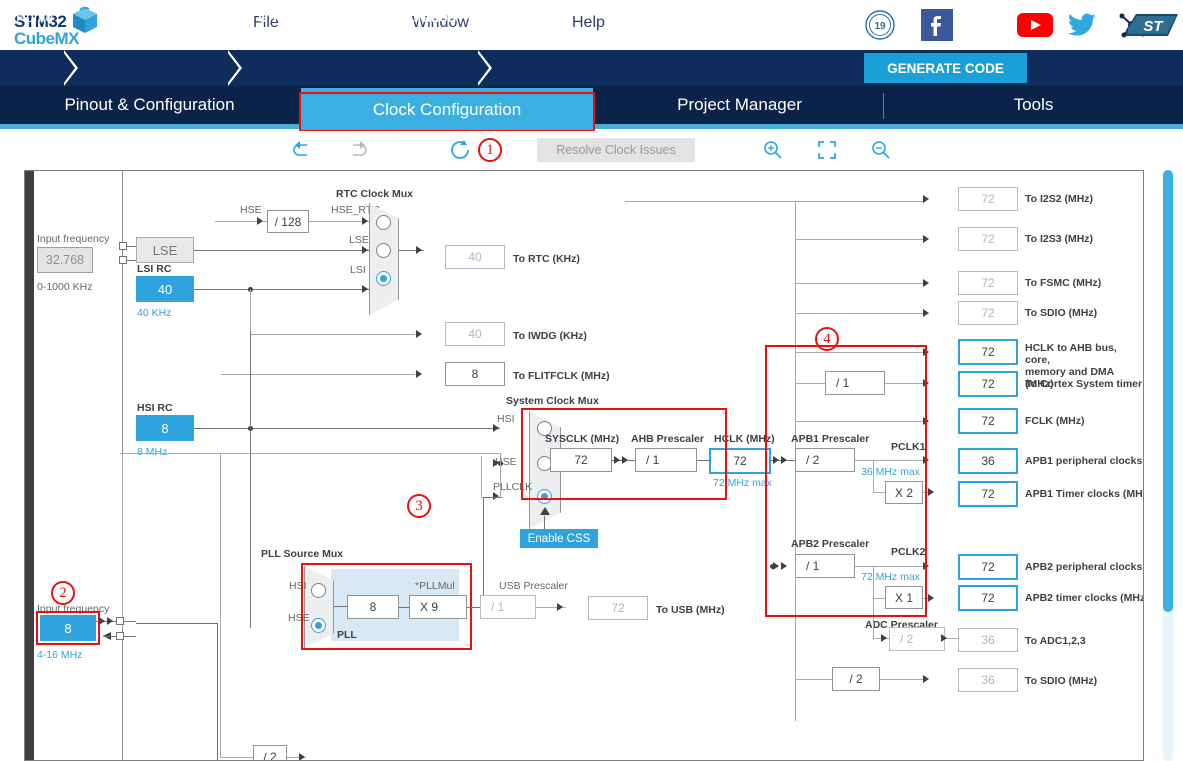 The height and width of the screenshot is (761, 1183). I want to click on to-usb-value-field: 72, so click(618, 608).